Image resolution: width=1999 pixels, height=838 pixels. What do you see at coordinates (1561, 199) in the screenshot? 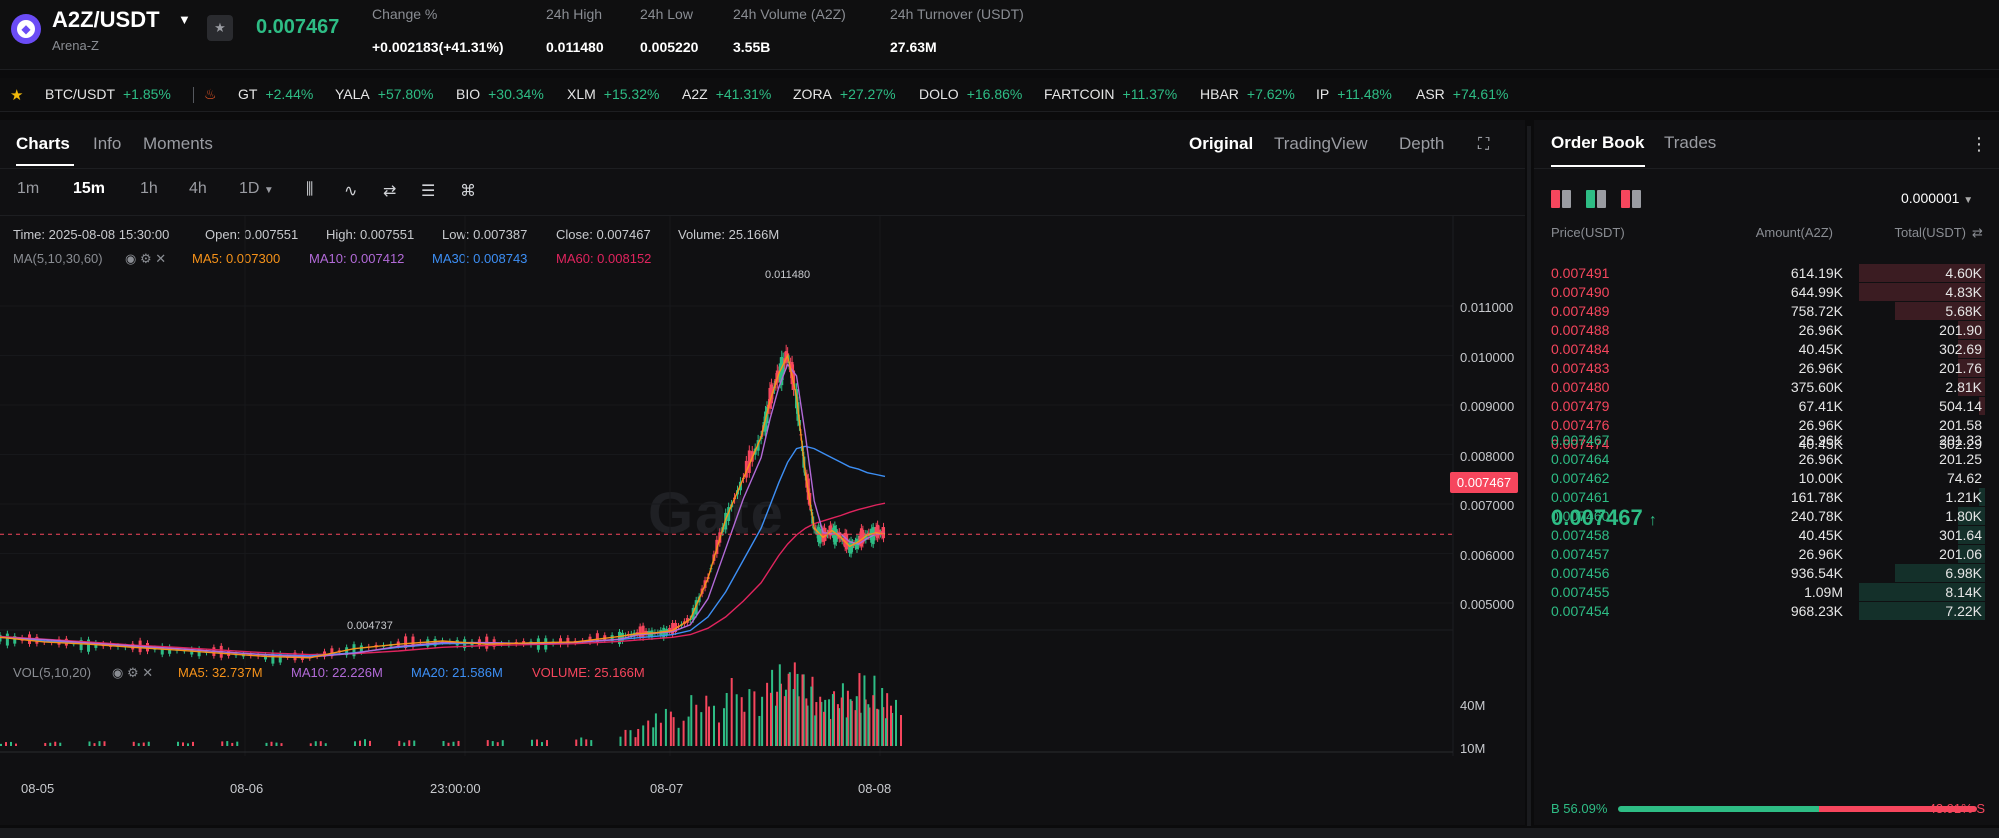
I see `book-mode-both-icon` at bounding box center [1561, 199].